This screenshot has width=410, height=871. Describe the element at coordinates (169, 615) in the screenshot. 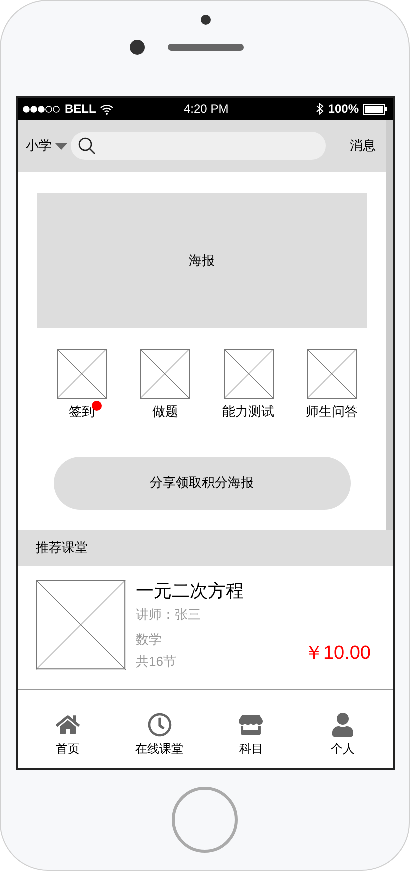

I see `teacher-name: 讲师：张三` at that location.